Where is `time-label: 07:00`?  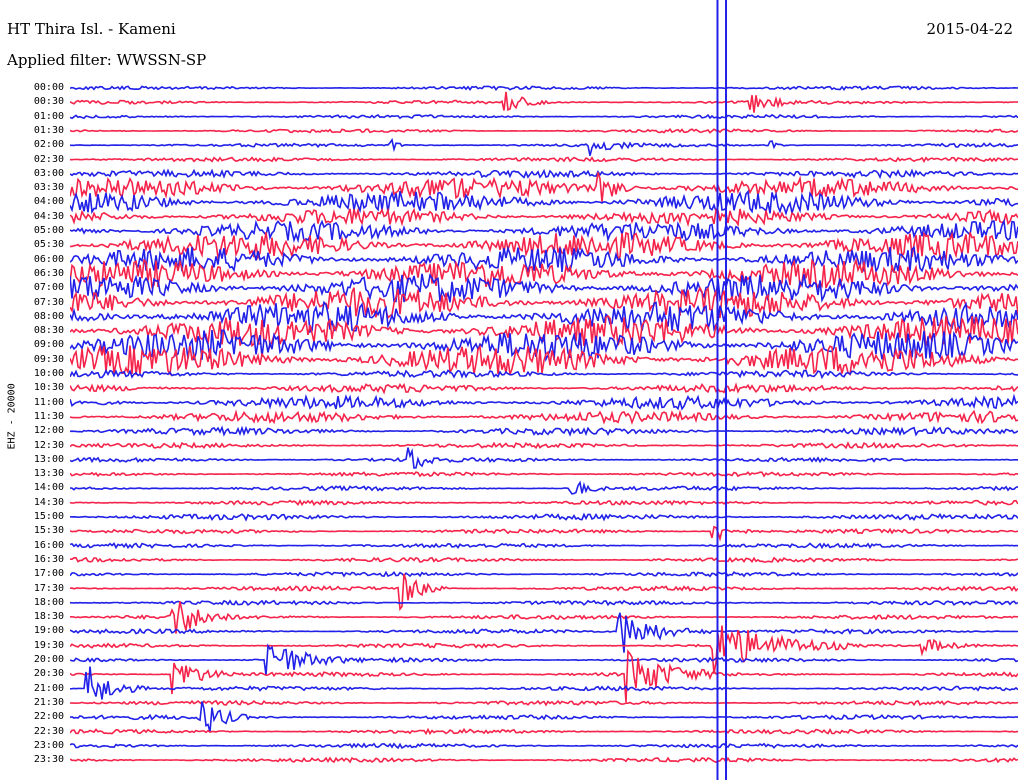
time-label: 07:00 is located at coordinates (48, 288).